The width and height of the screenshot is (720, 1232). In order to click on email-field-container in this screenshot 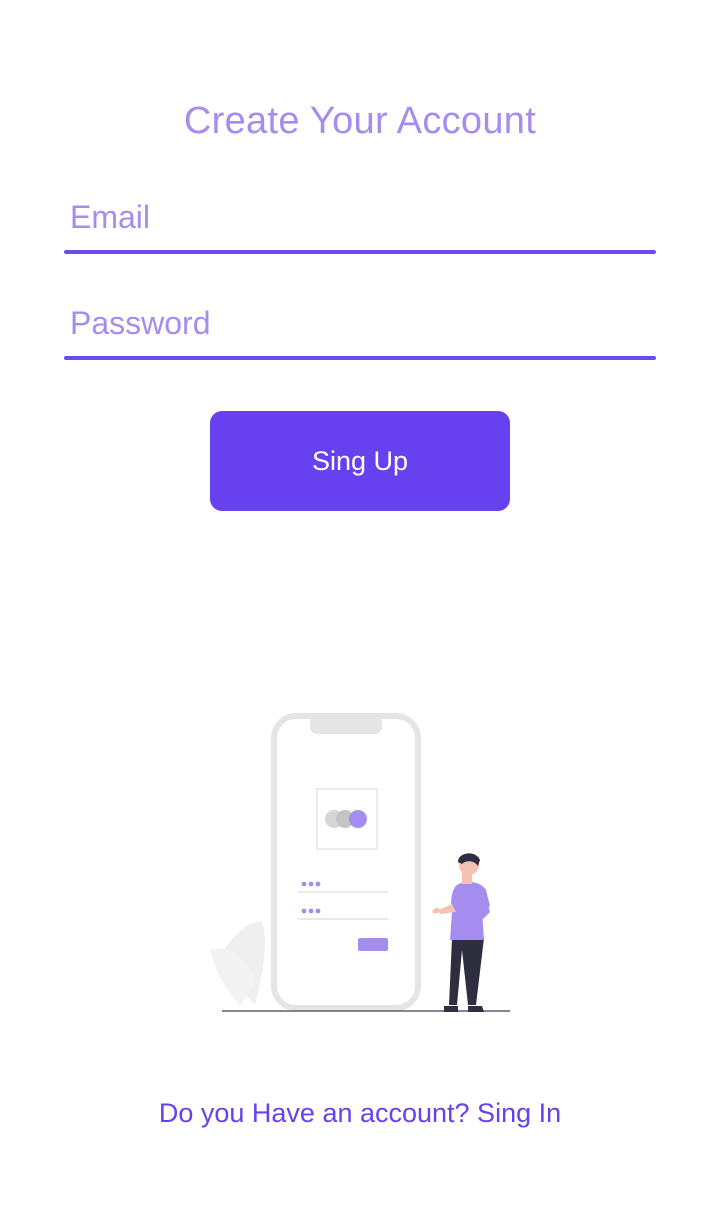, I will do `click(360, 221)`.